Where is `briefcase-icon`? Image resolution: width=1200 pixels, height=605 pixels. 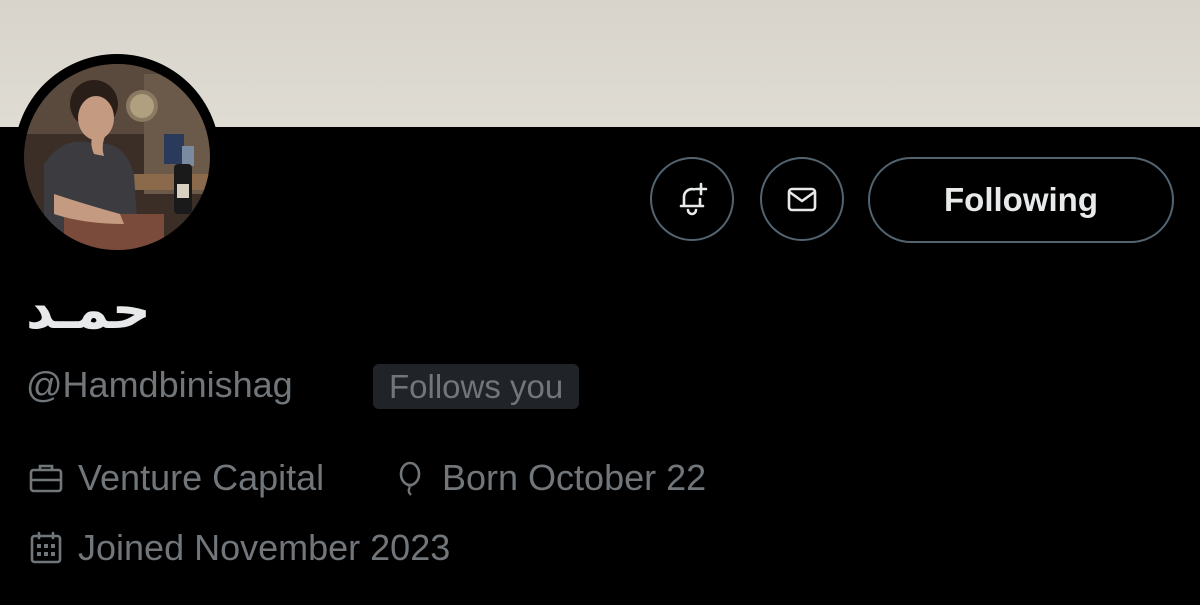
briefcase-icon is located at coordinates (46, 478).